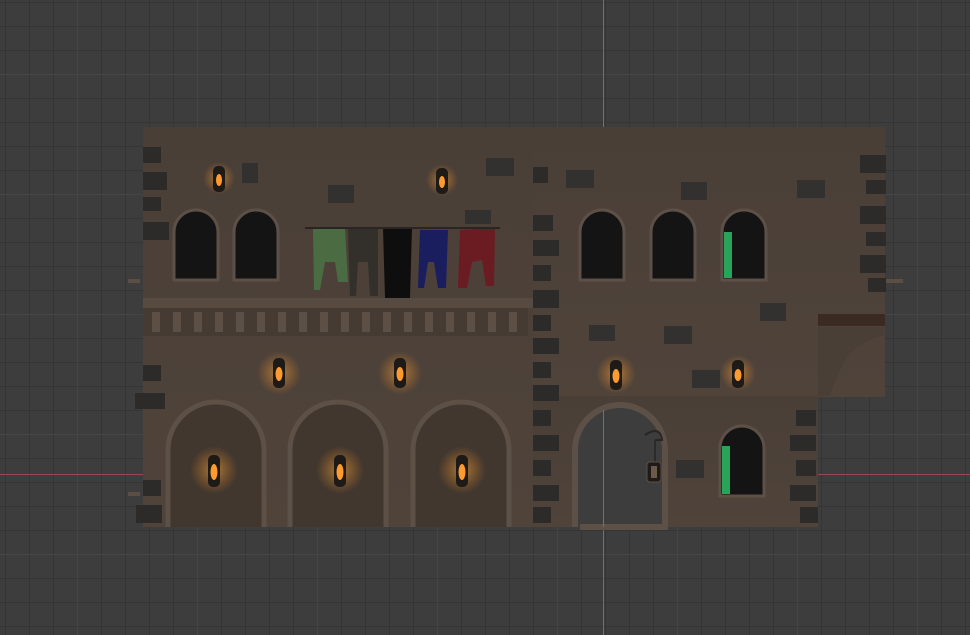 This screenshot has width=970, height=635. What do you see at coordinates (894, 281) in the screenshot?
I see `ledge-stub-right` at bounding box center [894, 281].